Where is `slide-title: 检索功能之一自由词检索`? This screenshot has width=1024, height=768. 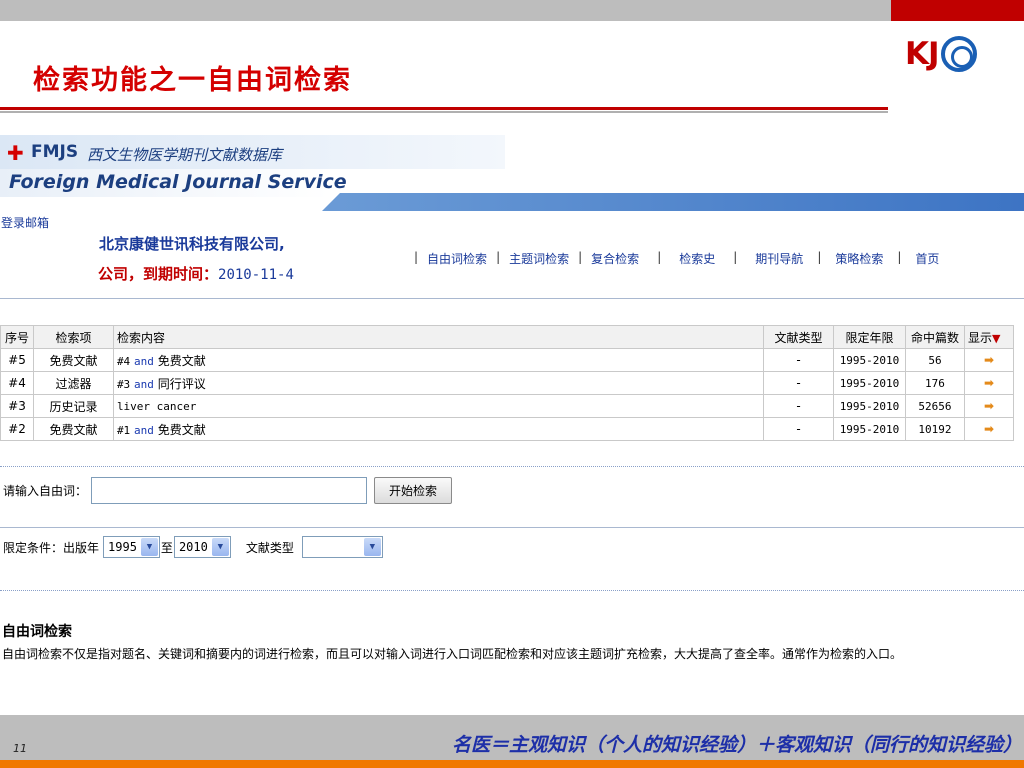
slide-title: 检索功能之一自由词检索 is located at coordinates (192, 80).